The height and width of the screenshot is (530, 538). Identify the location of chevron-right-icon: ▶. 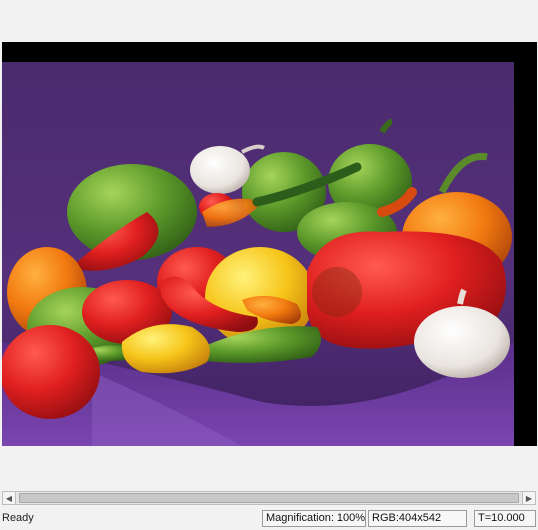
(529, 498).